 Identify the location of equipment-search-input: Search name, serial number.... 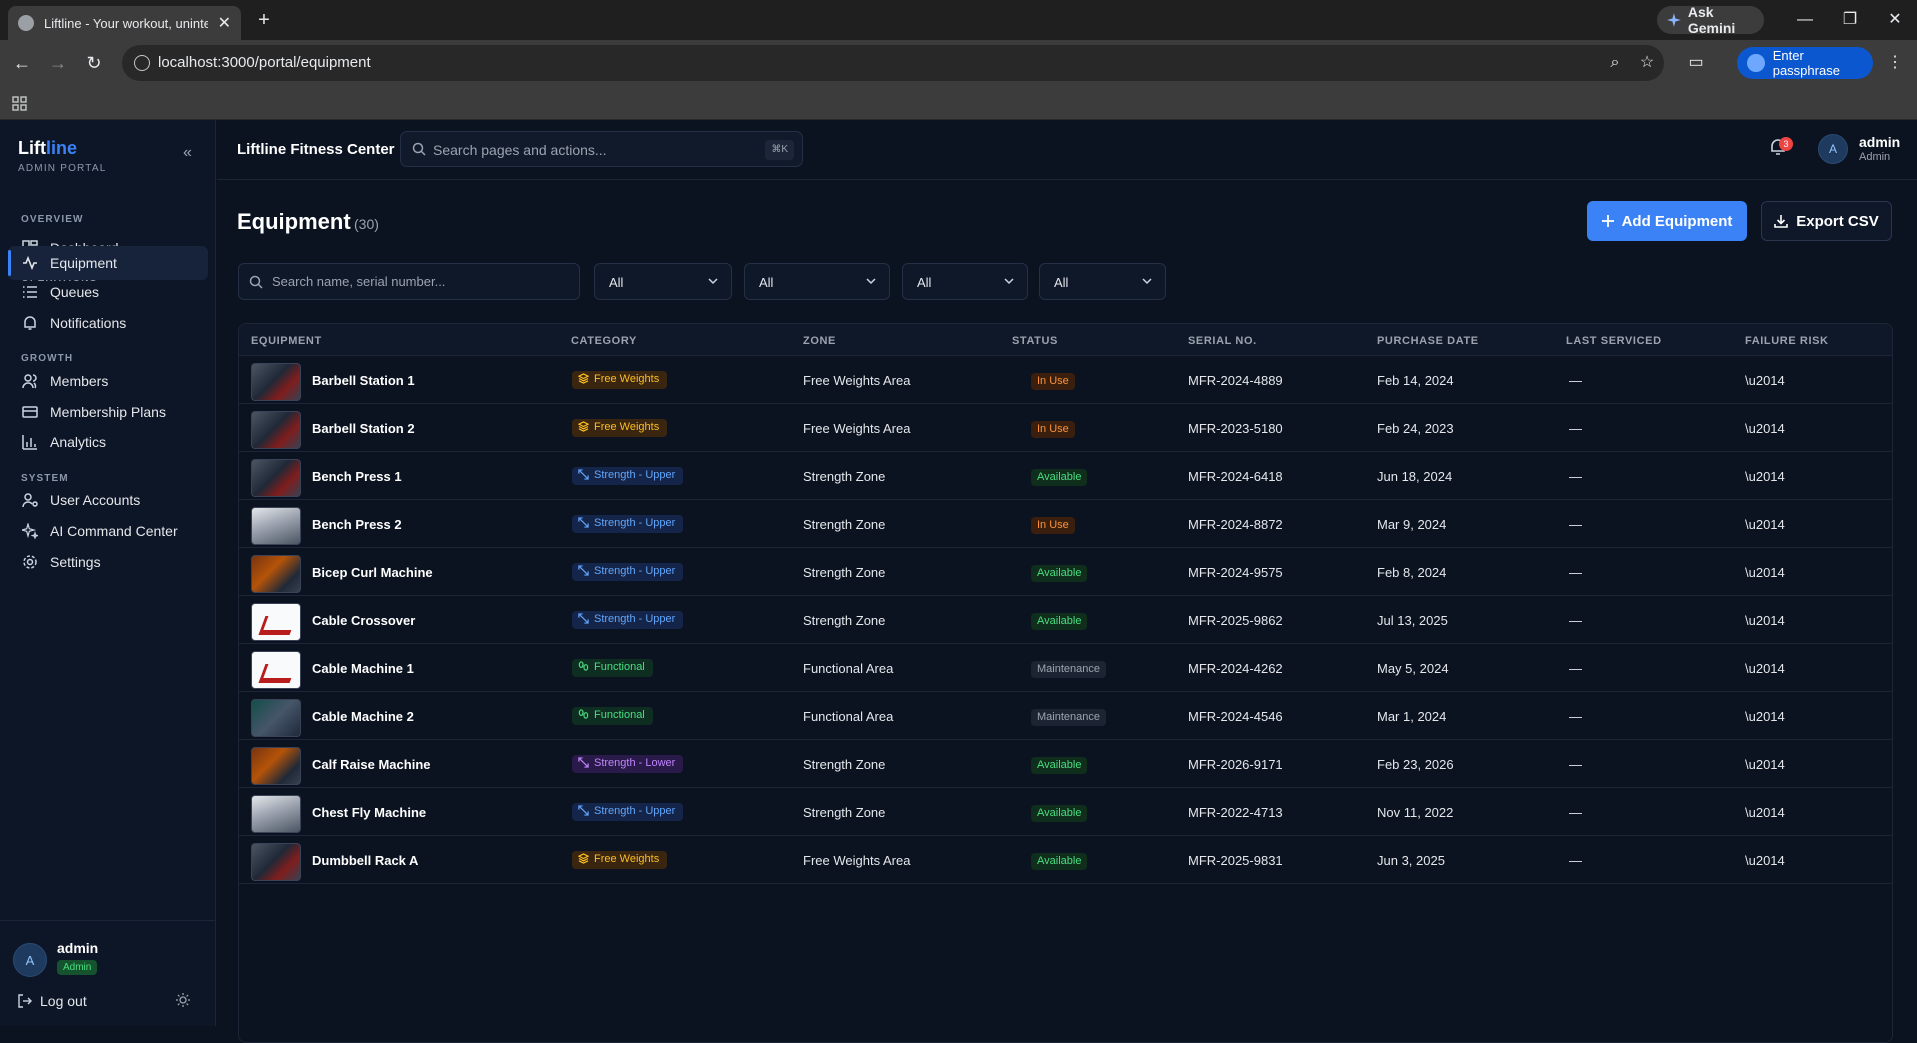
(409, 281).